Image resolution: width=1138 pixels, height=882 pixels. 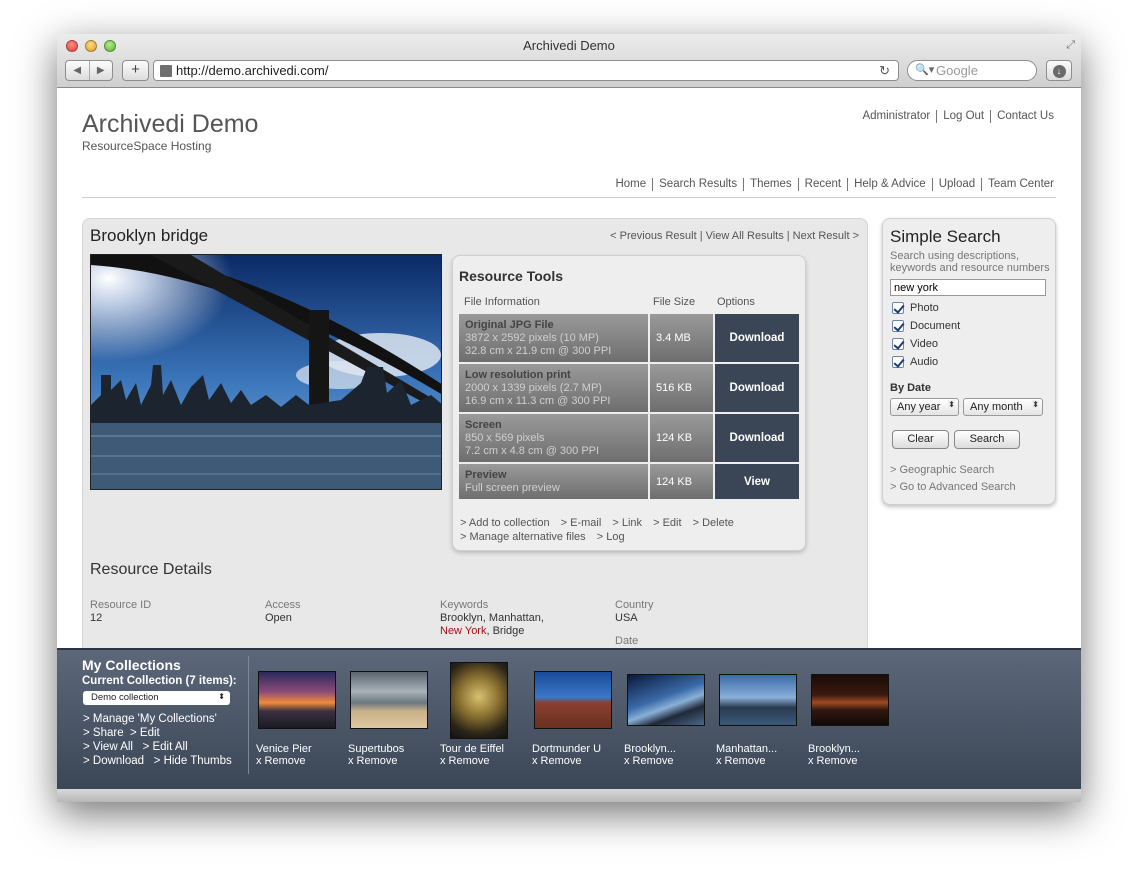 What do you see at coordinates (145, 733) in the screenshot?
I see `edit-collection-link: > Edit` at bounding box center [145, 733].